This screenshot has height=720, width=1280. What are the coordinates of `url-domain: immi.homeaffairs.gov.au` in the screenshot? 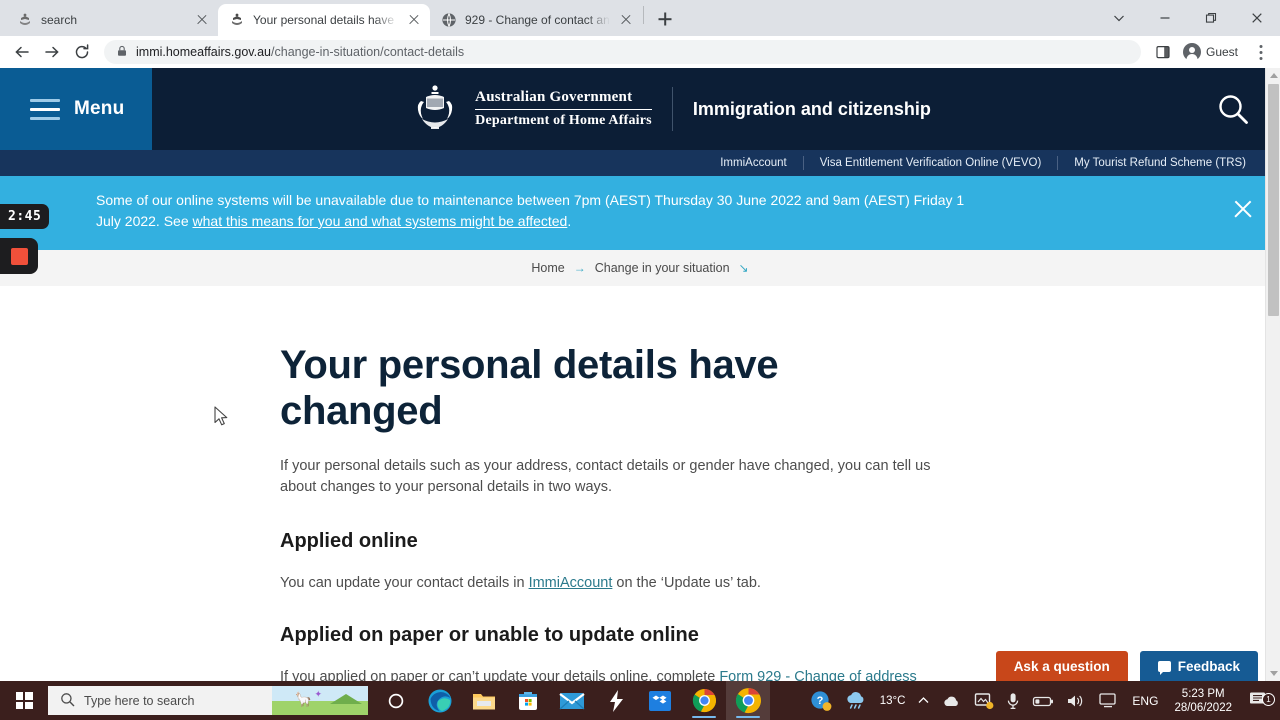 It's located at (204, 52).